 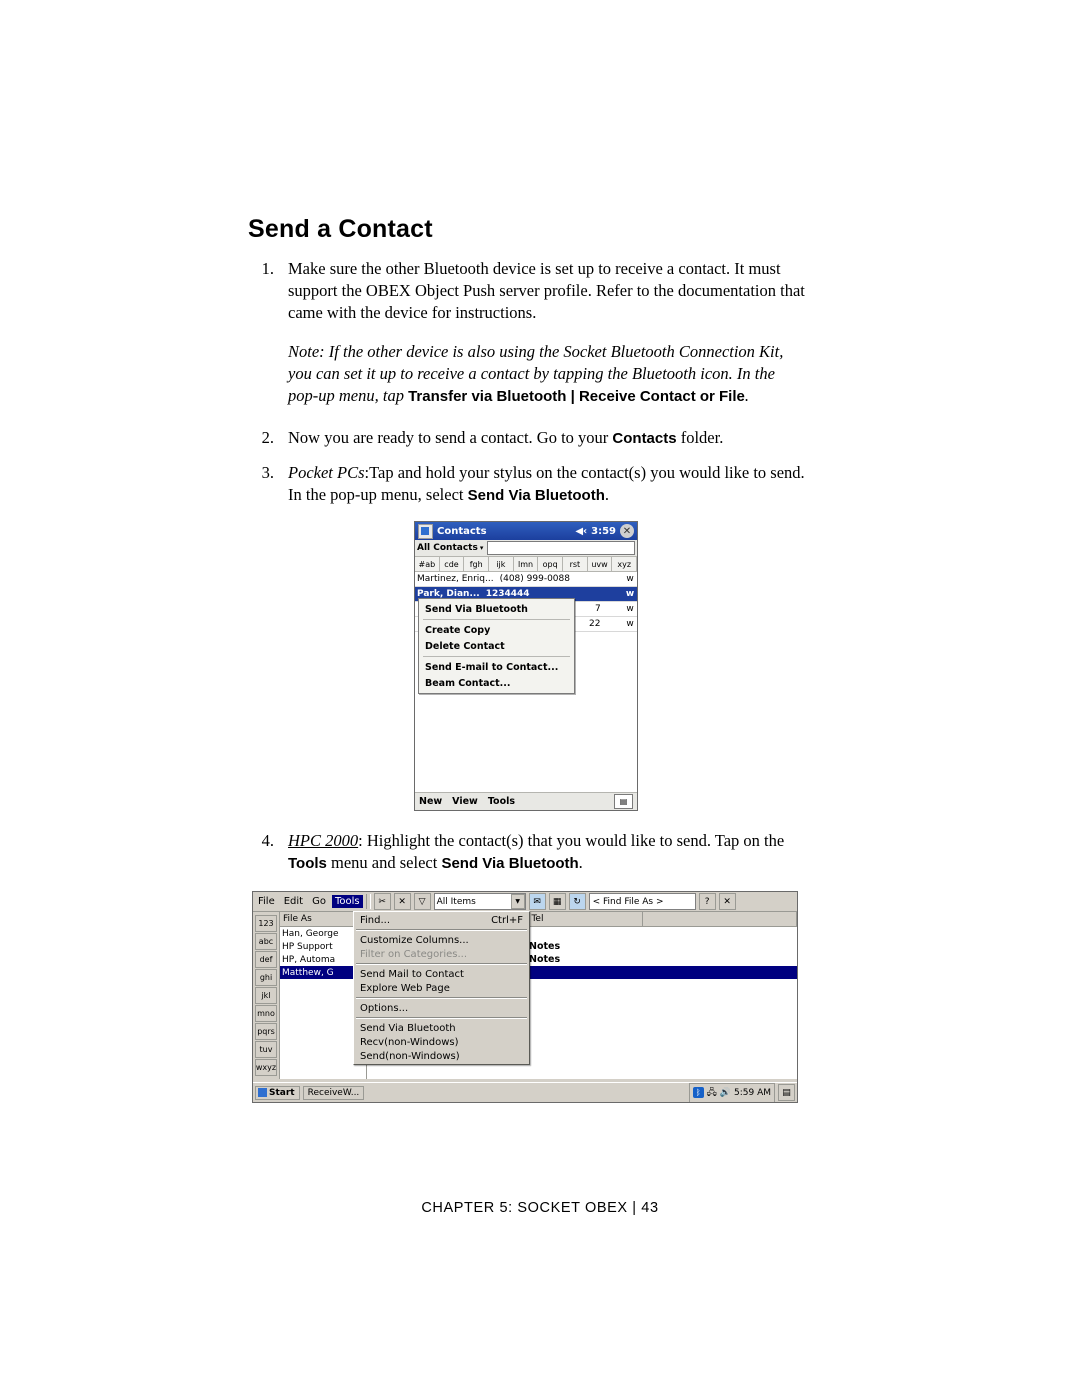 What do you see at coordinates (510, 863) in the screenshot?
I see `step-4-bold-2: Send Via Bluetooth` at bounding box center [510, 863].